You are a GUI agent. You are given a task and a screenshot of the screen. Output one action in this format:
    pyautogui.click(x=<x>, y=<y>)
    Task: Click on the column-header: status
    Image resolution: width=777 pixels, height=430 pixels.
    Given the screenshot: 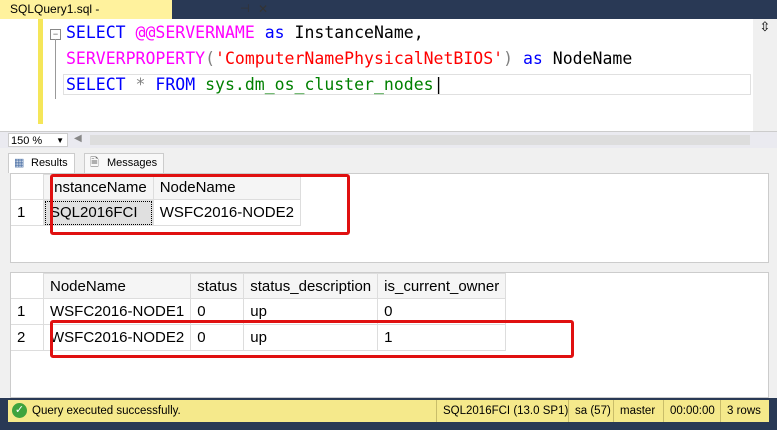 What is the action you would take?
    pyautogui.click(x=217, y=286)
    